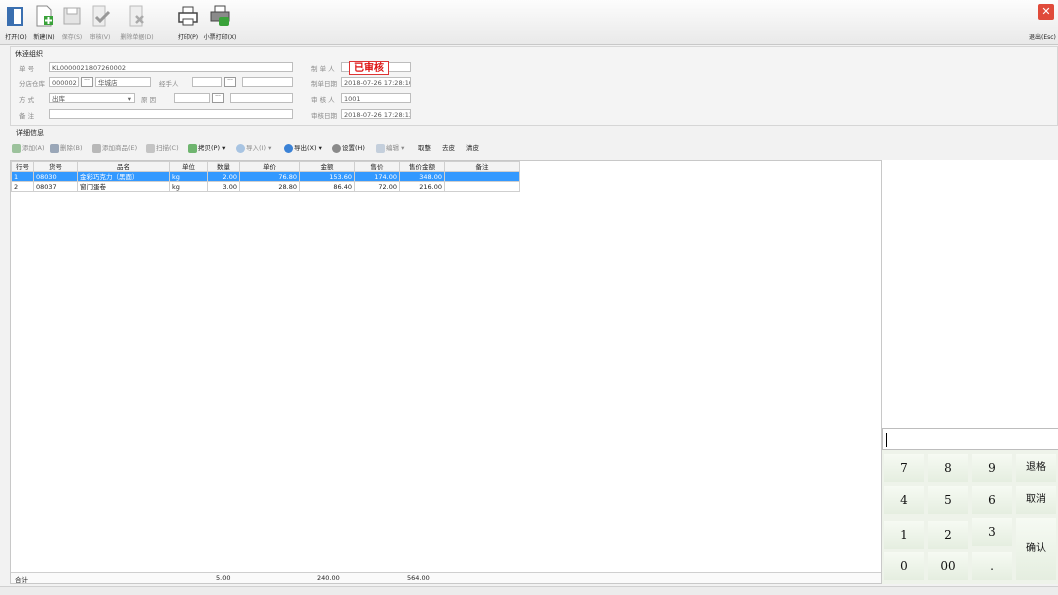  Describe the element at coordinates (230, 82) in the screenshot. I see `handler-lookup-button: ···` at that location.